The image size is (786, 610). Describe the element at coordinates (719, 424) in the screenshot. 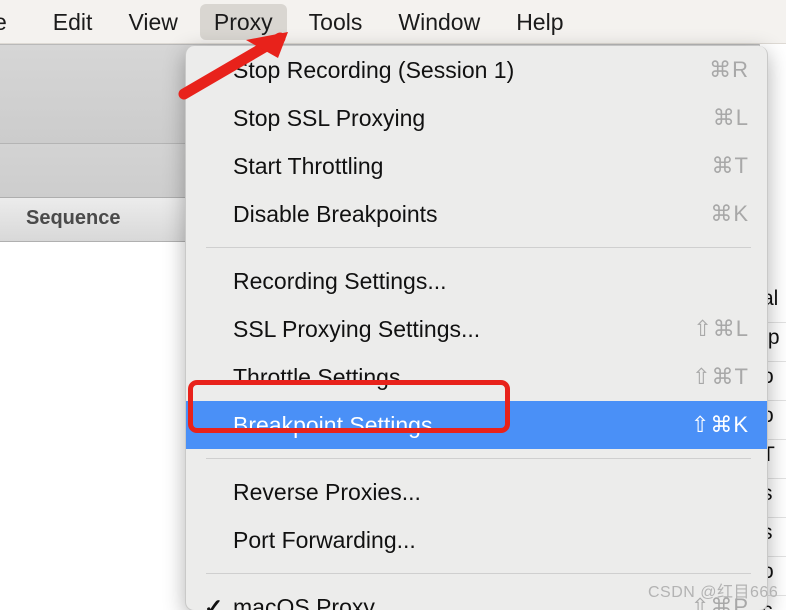

I see `menu-item-shortcut: ⇧⌘K` at that location.